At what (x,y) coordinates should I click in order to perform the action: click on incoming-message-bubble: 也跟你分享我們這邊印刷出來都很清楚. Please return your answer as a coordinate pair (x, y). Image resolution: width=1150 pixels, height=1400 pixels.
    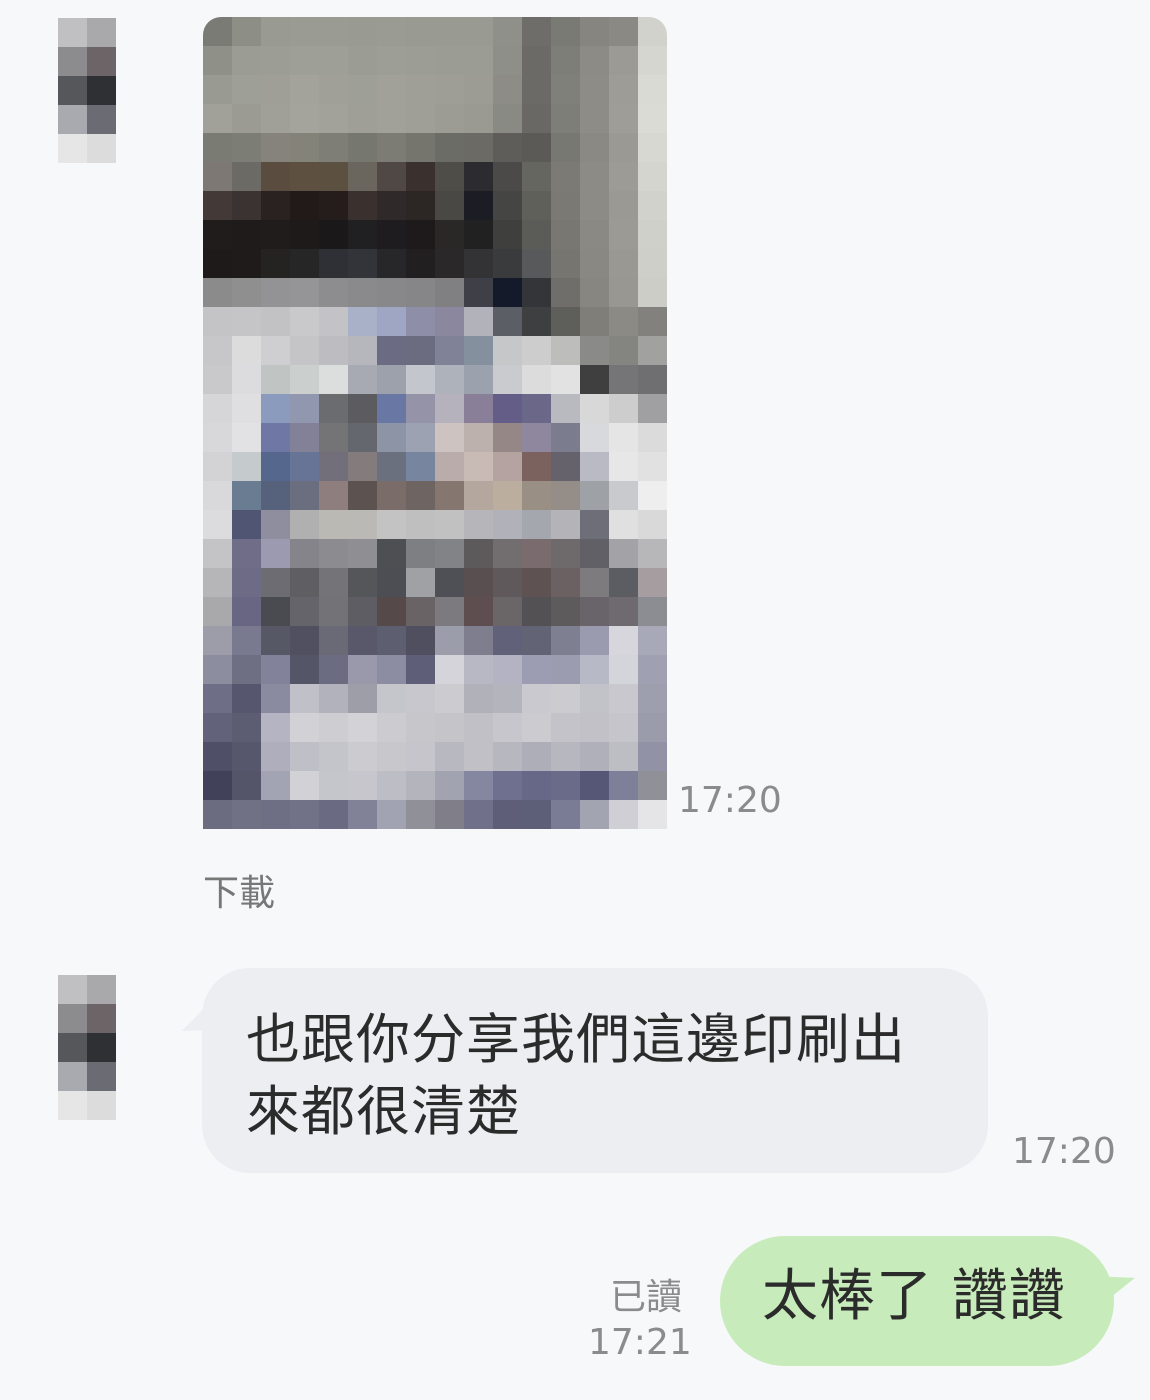
    Looking at the image, I should click on (595, 1070).